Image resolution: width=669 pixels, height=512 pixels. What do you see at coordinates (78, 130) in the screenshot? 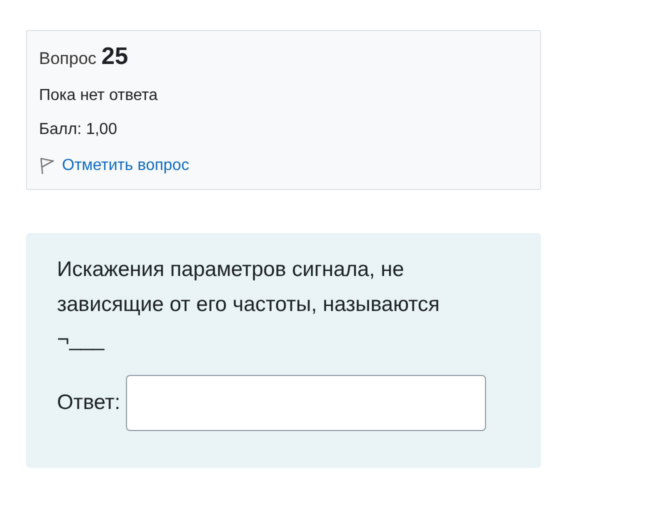
I see `grade-text: Балл: 1,00` at bounding box center [78, 130].